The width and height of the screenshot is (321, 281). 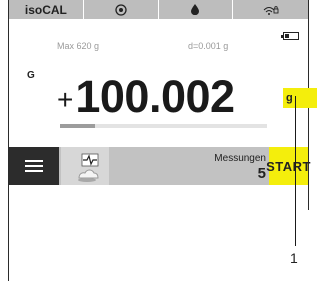 I want to click on battery-icon, so click(x=290, y=36).